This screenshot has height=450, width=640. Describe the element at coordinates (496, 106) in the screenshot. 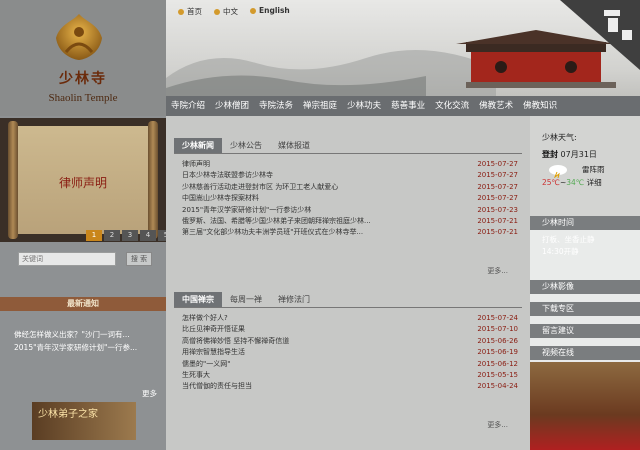

I see `nav-item: 佛教艺术` at that location.